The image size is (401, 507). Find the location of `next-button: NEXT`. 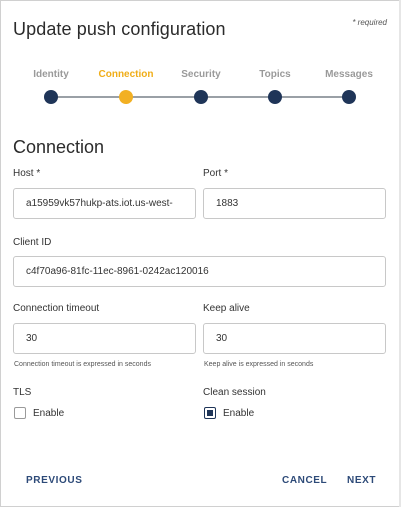

next-button: NEXT is located at coordinates (361, 480).